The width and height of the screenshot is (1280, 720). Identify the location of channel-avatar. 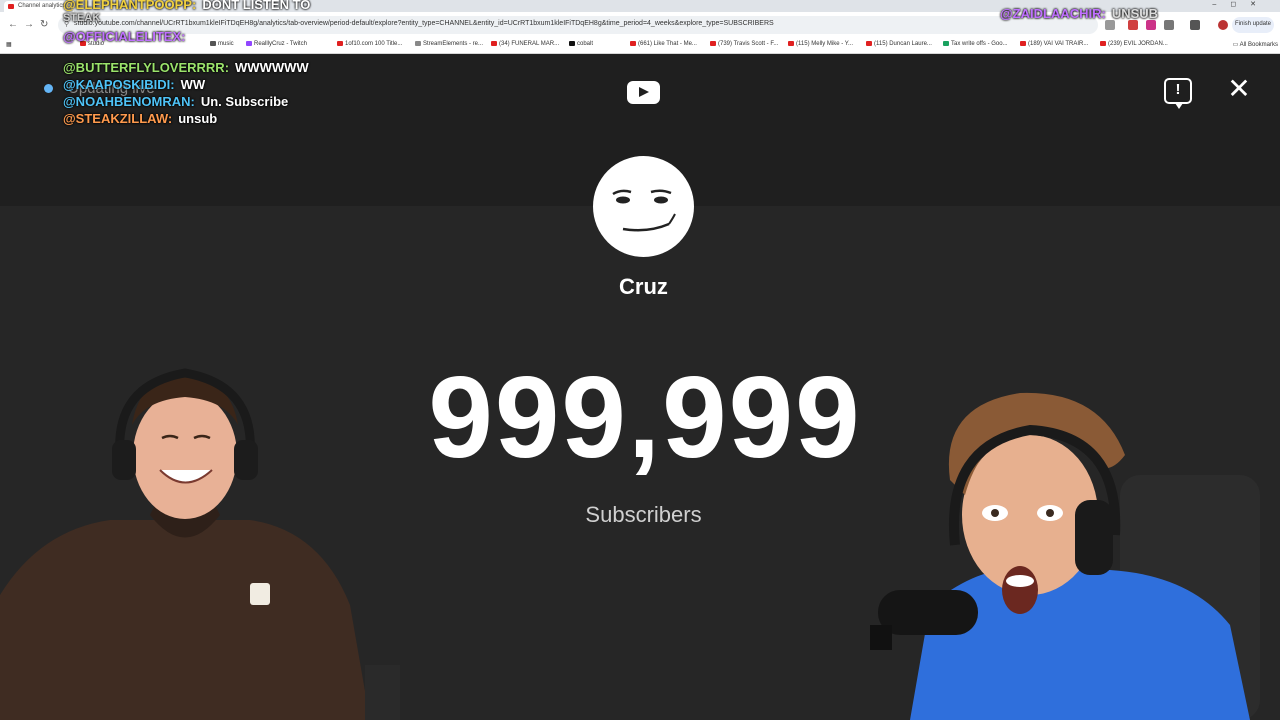
(643, 206).